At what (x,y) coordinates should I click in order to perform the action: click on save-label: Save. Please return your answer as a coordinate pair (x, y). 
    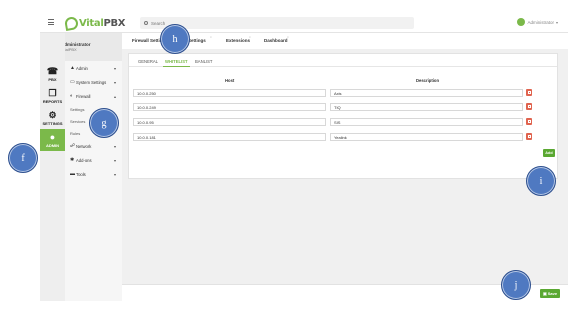
    Looking at the image, I should click on (552, 293).